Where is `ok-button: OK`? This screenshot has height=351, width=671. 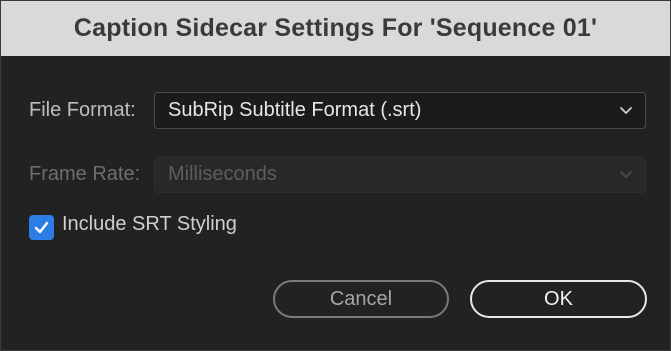
ok-button: OK is located at coordinates (558, 299).